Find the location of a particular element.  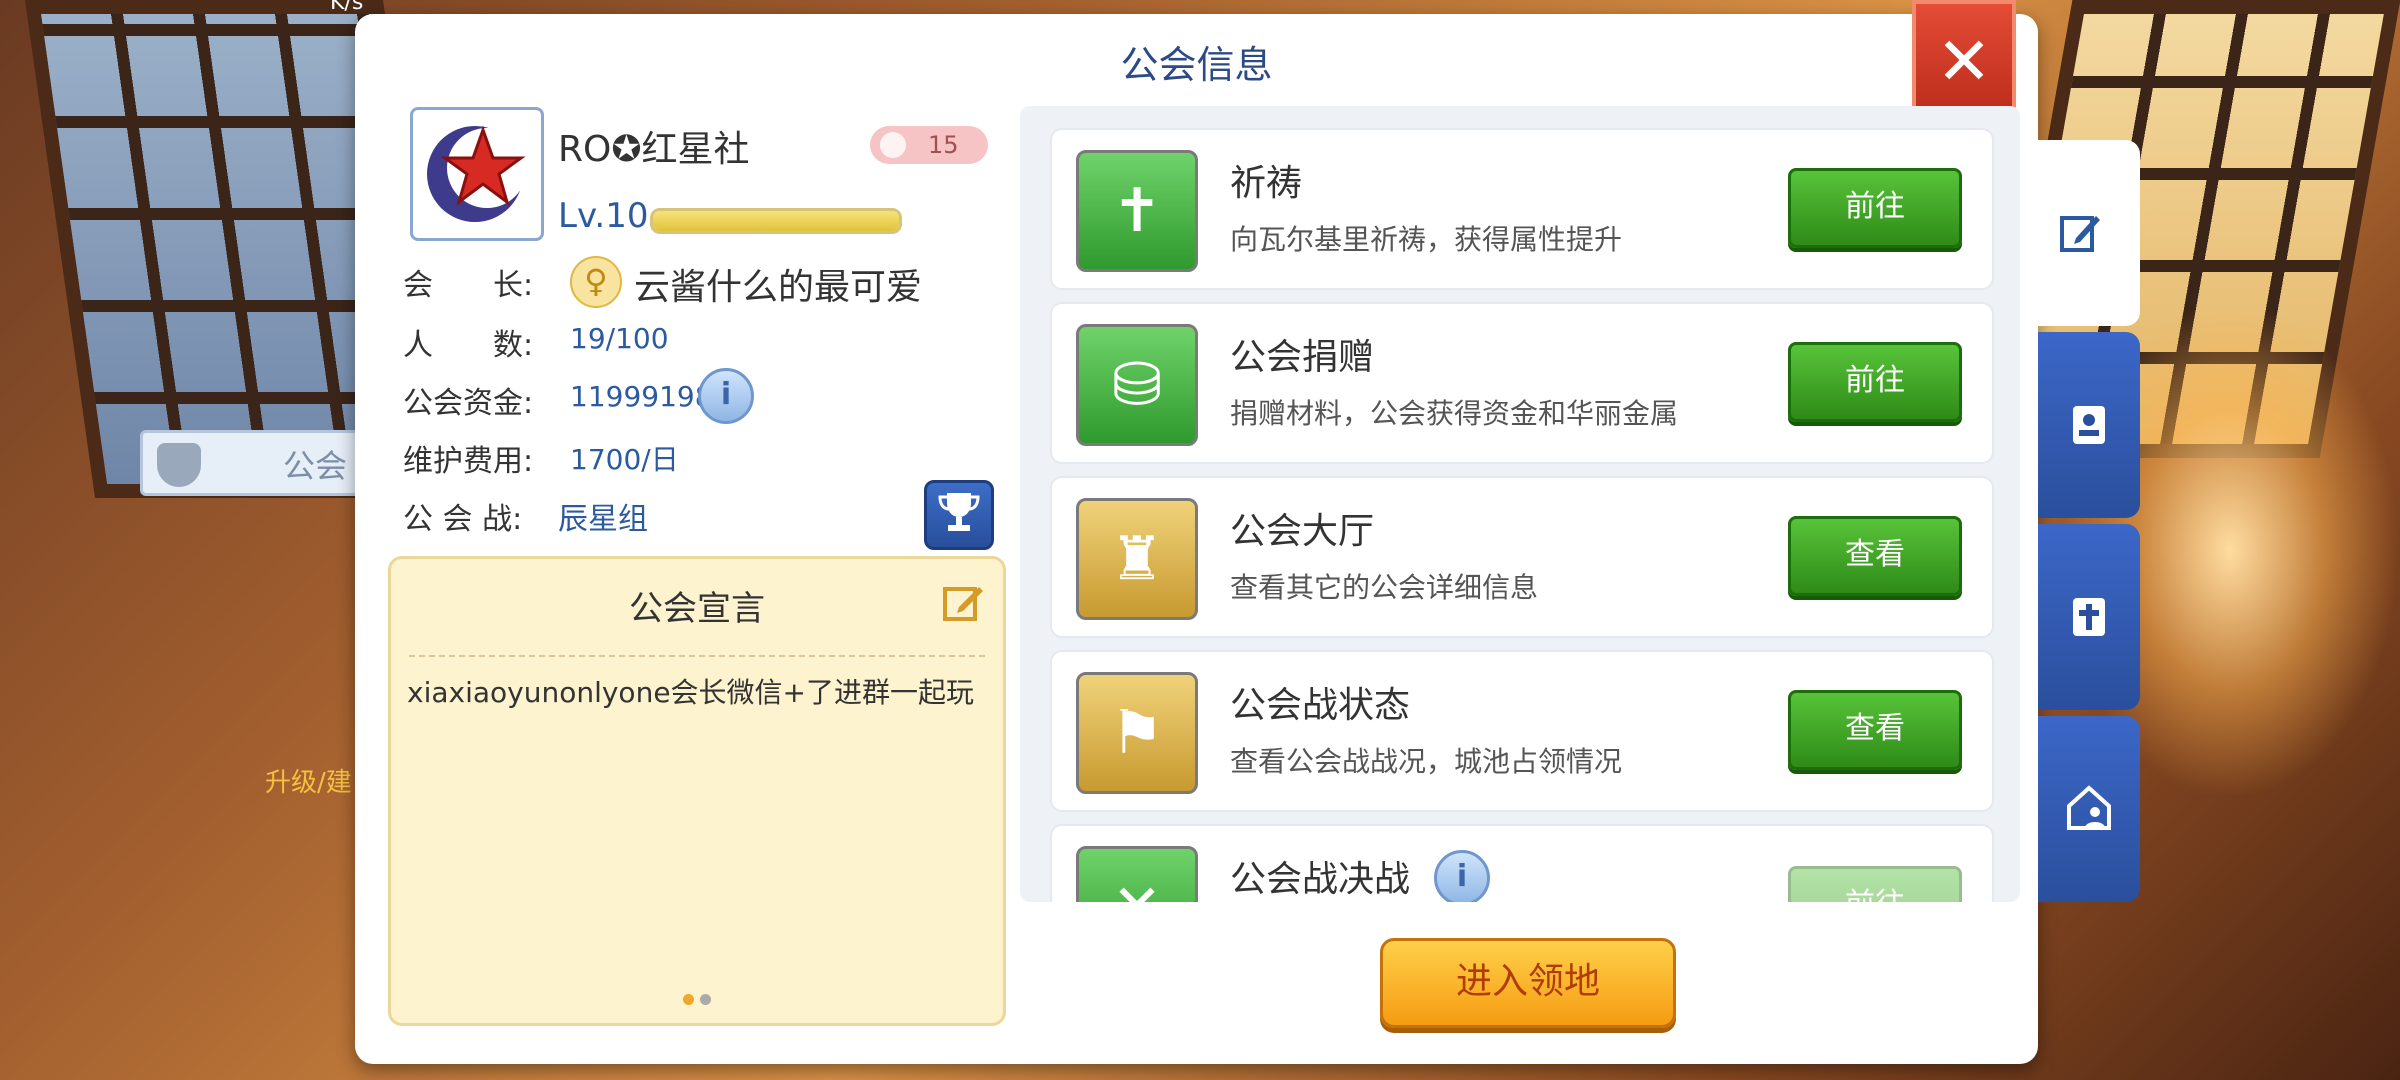

member-badge: 15 is located at coordinates (929, 145).